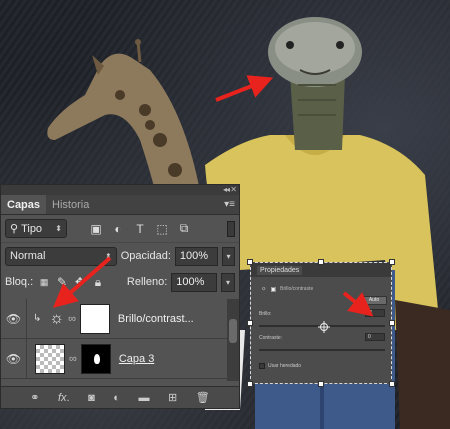  I want to click on layers-list: 👁︎ ↳ ☼ ∞ Brillo/contrast... 👁︎ ∞ Capa 3, so click(114, 340).